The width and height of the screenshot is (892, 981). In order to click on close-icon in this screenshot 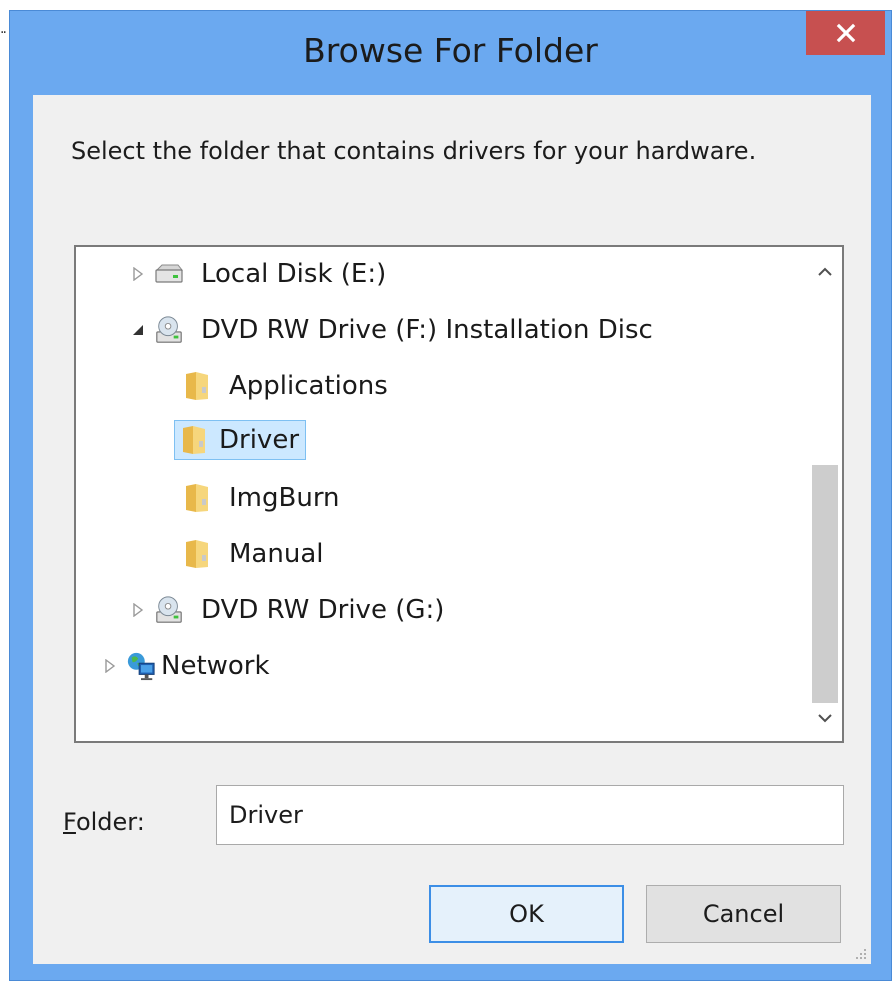, I will do `click(845, 33)`.